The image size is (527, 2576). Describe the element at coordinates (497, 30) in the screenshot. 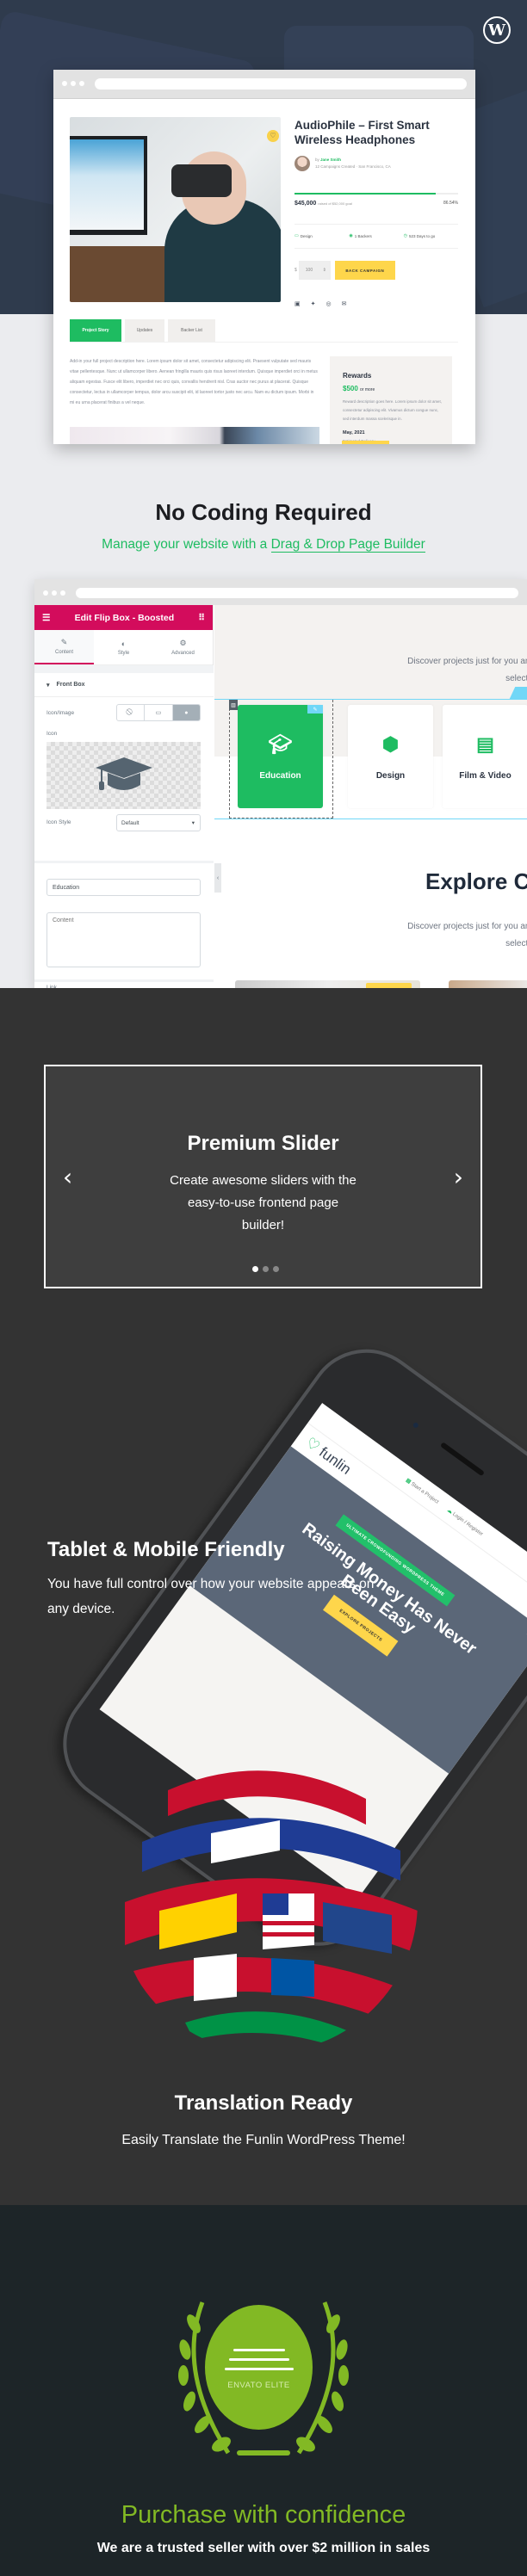

I see `wordpress-logo-icon: W` at that location.